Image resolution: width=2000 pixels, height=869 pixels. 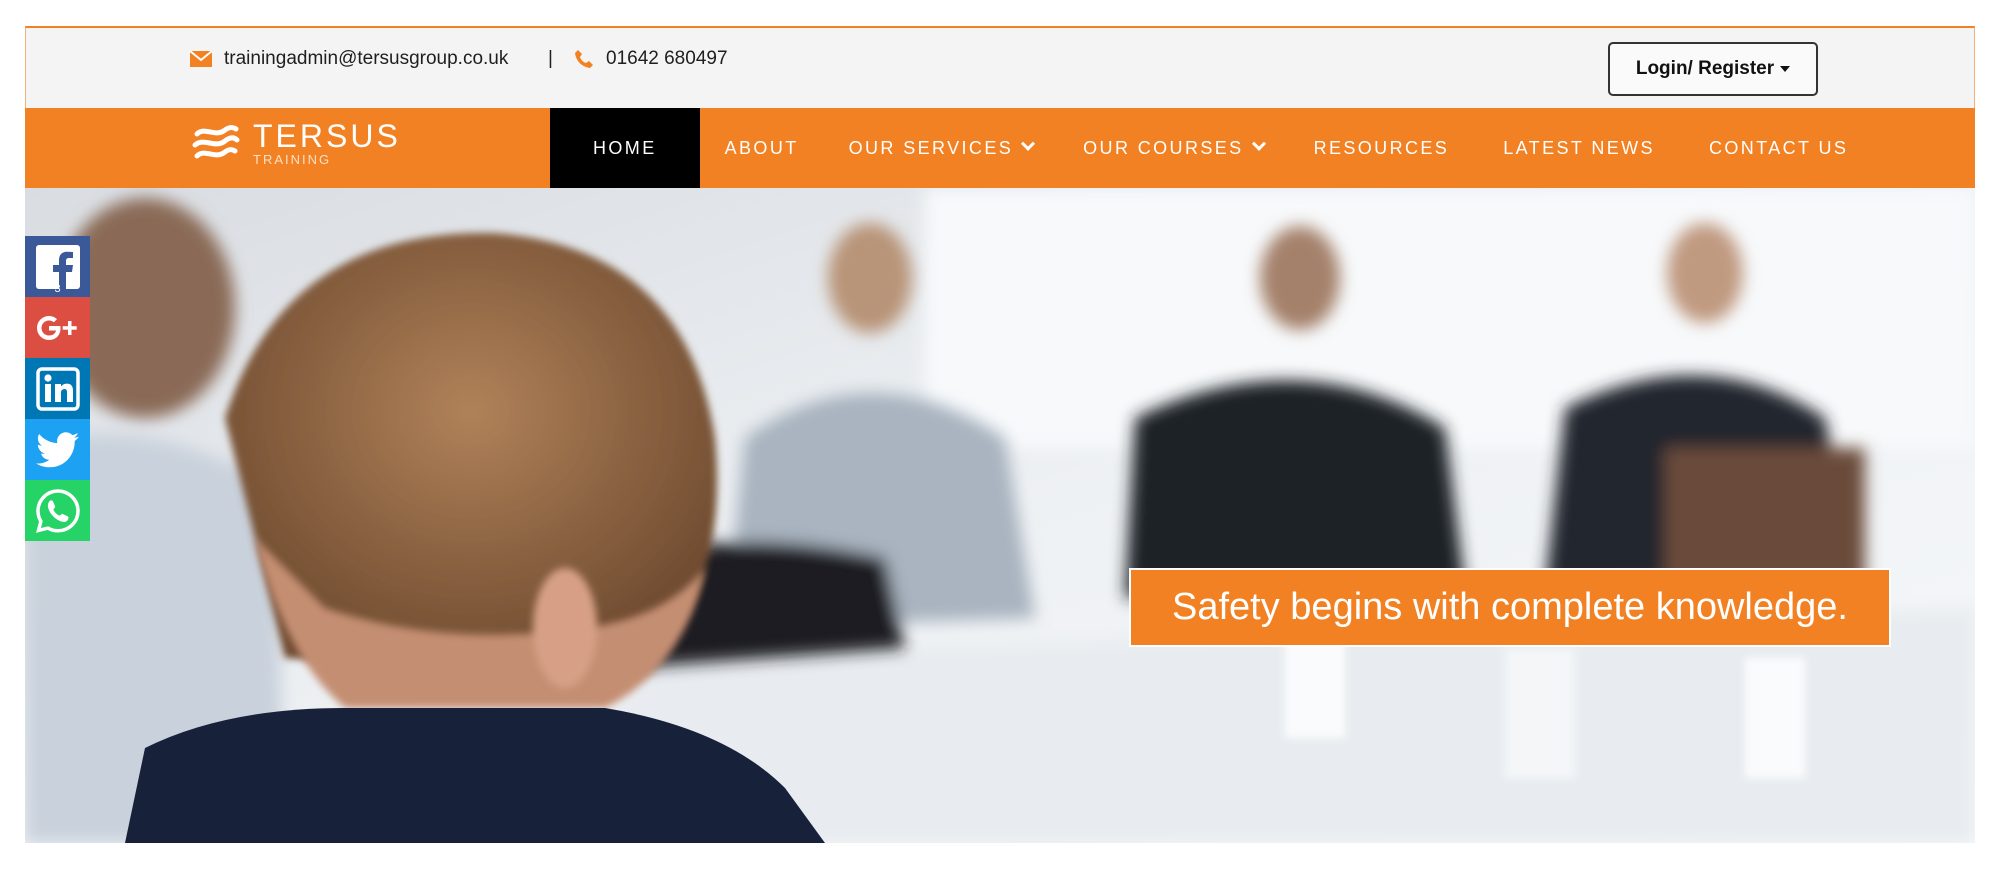 I want to click on whatsapp-share-button, so click(x=57, y=510).